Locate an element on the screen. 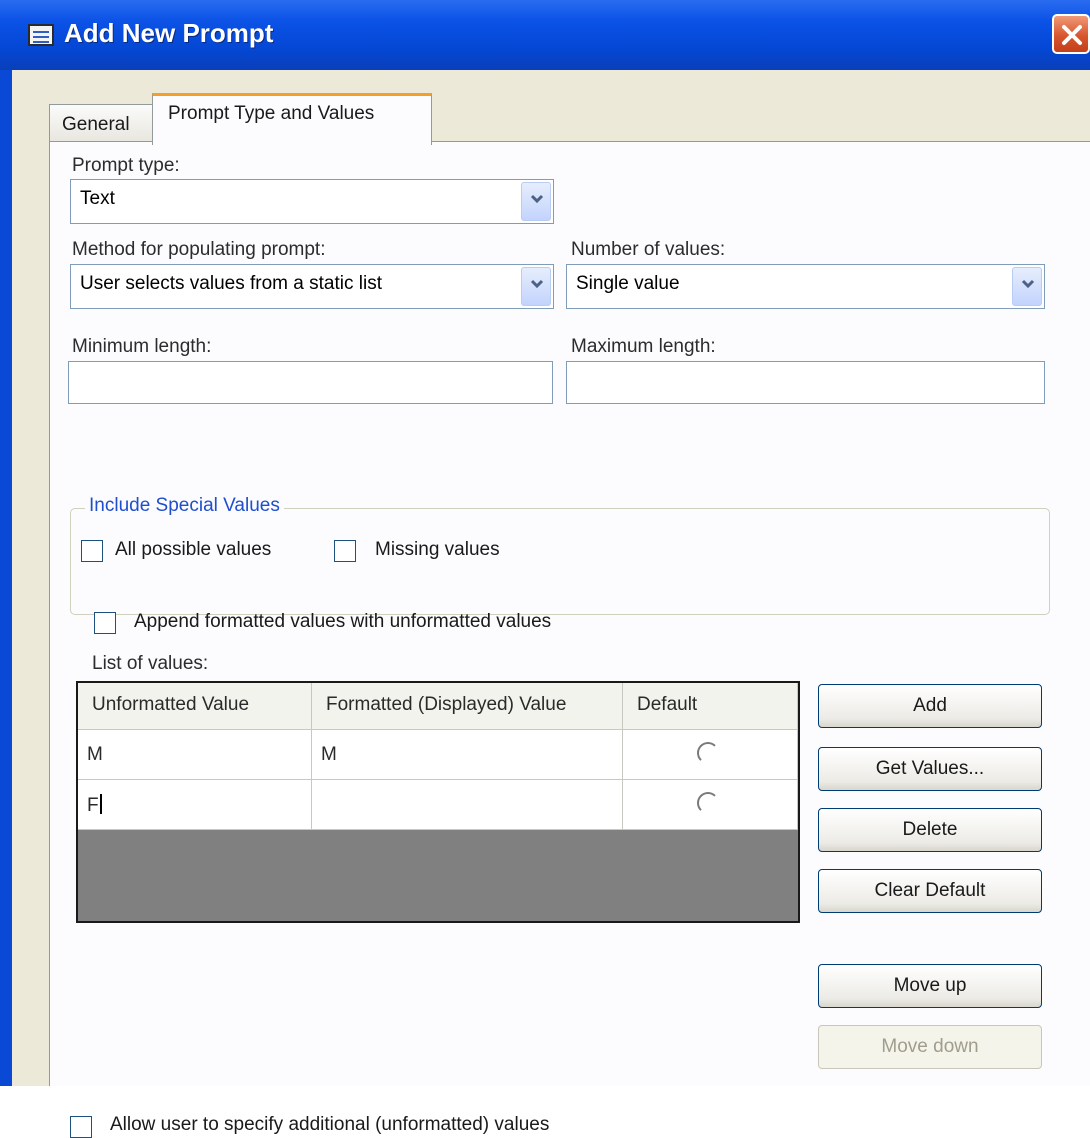 This screenshot has height=1138, width=1090. column-header-formatted: Formatted (Displayed) Value is located at coordinates (467, 706).